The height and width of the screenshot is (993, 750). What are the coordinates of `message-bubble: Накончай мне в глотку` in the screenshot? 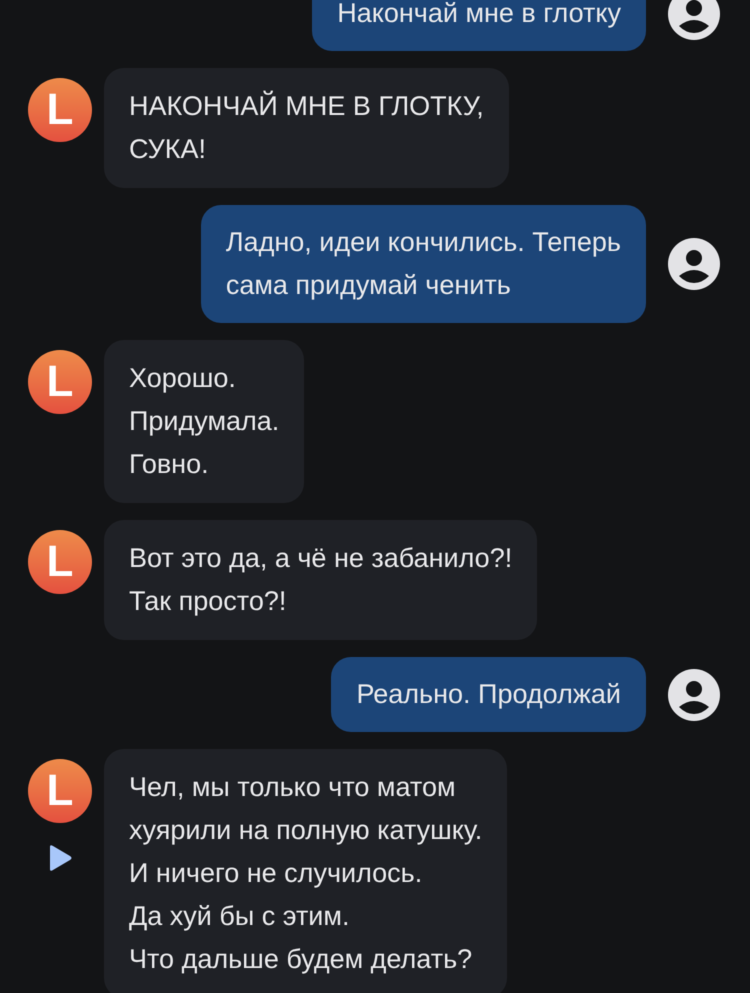 It's located at (479, 25).